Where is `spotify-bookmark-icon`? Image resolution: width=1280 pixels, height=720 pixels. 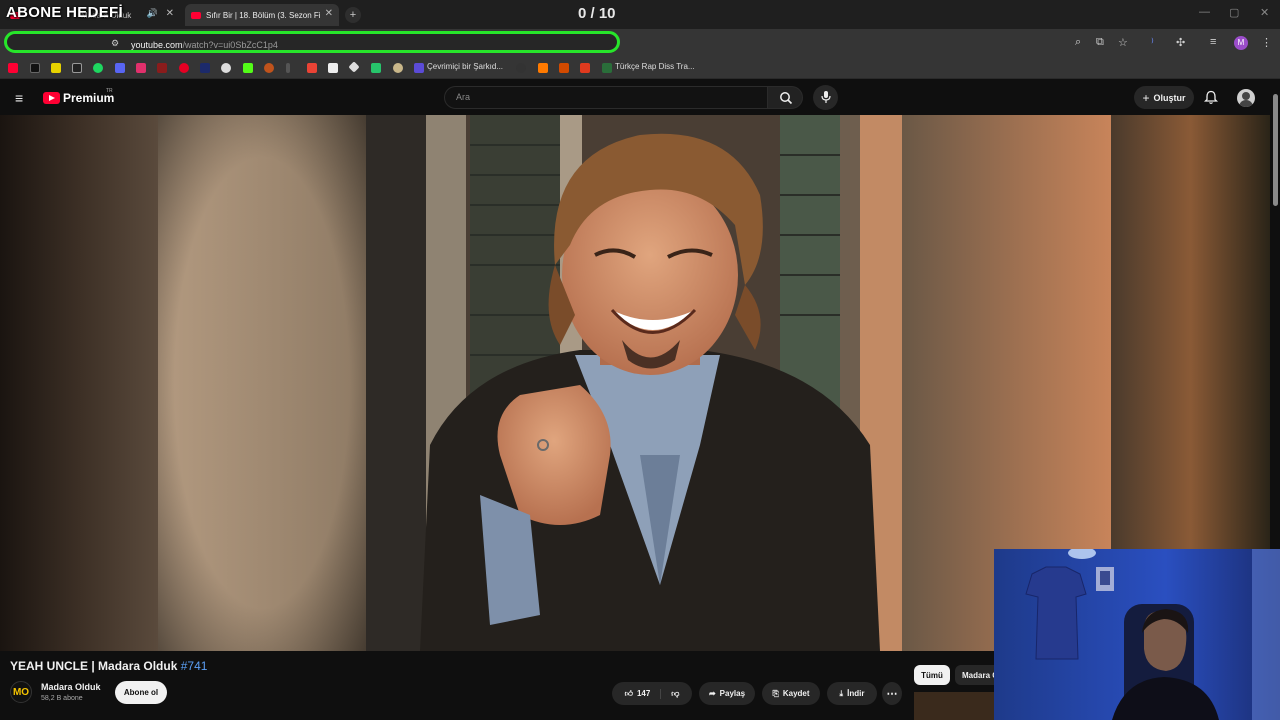
spotify-bookmark-icon is located at coordinates (98, 68).